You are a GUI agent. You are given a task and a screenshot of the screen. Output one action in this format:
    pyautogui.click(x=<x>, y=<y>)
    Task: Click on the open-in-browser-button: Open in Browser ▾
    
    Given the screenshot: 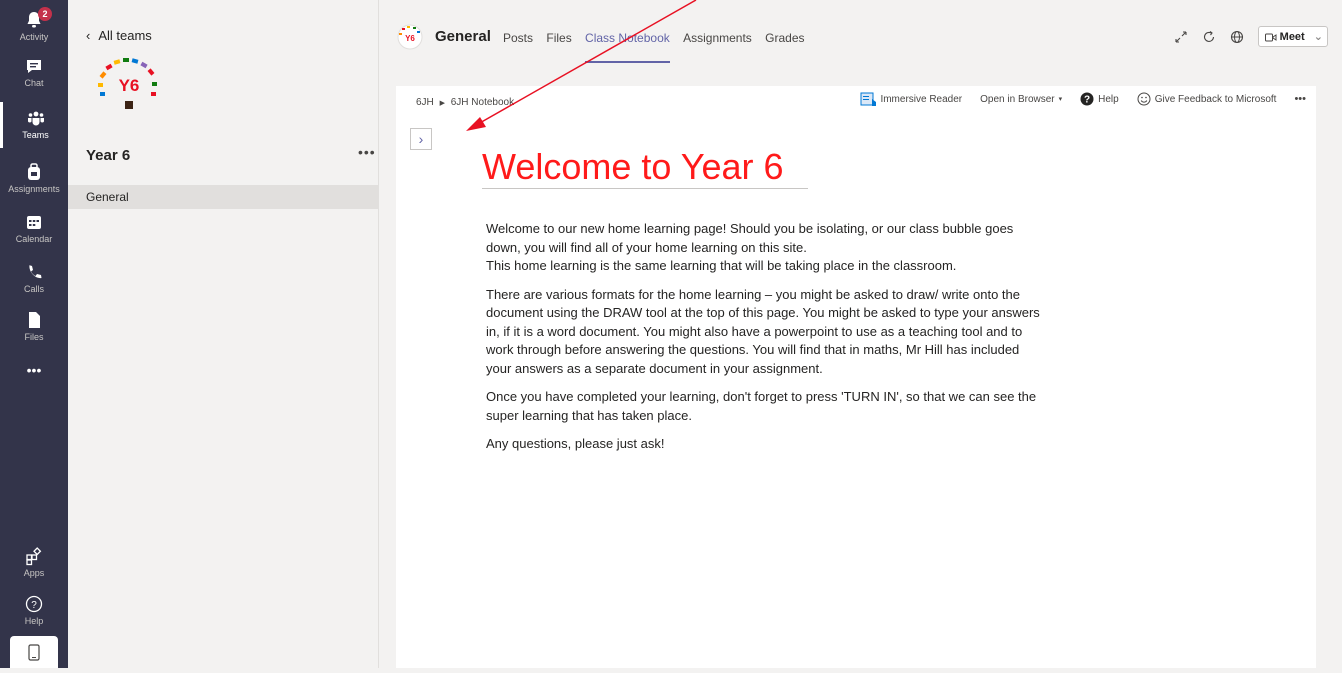 What is the action you would take?
    pyautogui.click(x=1021, y=99)
    